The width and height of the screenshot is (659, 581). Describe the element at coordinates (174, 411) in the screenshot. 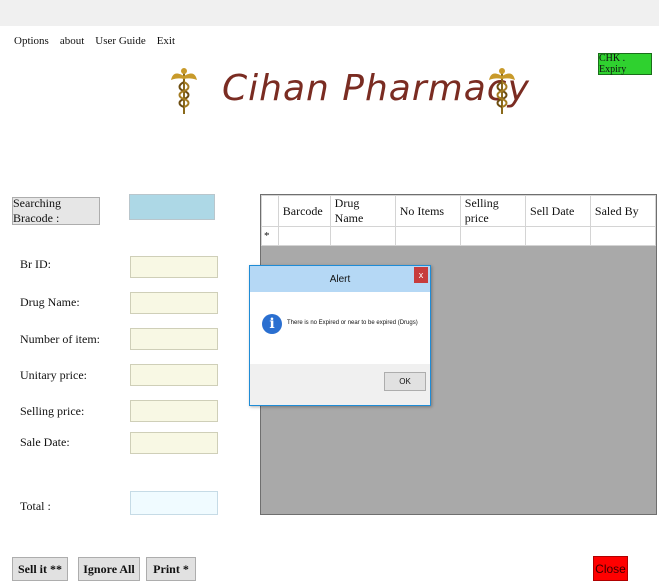

I see `selling-price-field` at that location.